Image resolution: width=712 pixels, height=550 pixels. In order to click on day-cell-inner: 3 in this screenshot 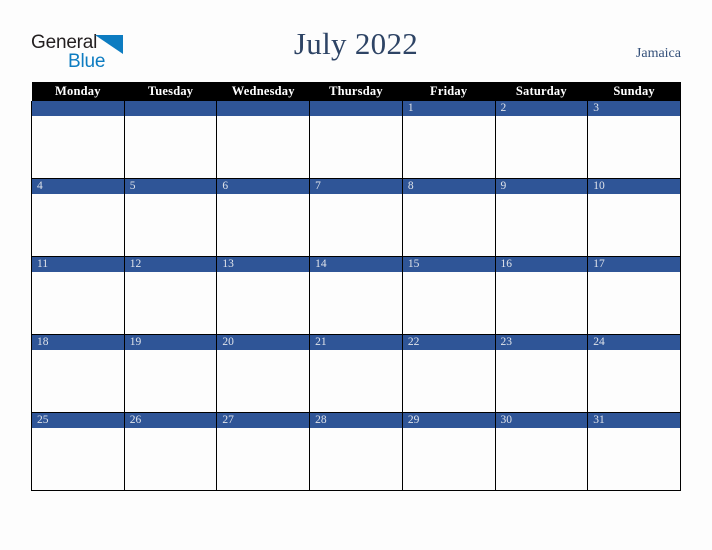, I will do `click(634, 139)`.